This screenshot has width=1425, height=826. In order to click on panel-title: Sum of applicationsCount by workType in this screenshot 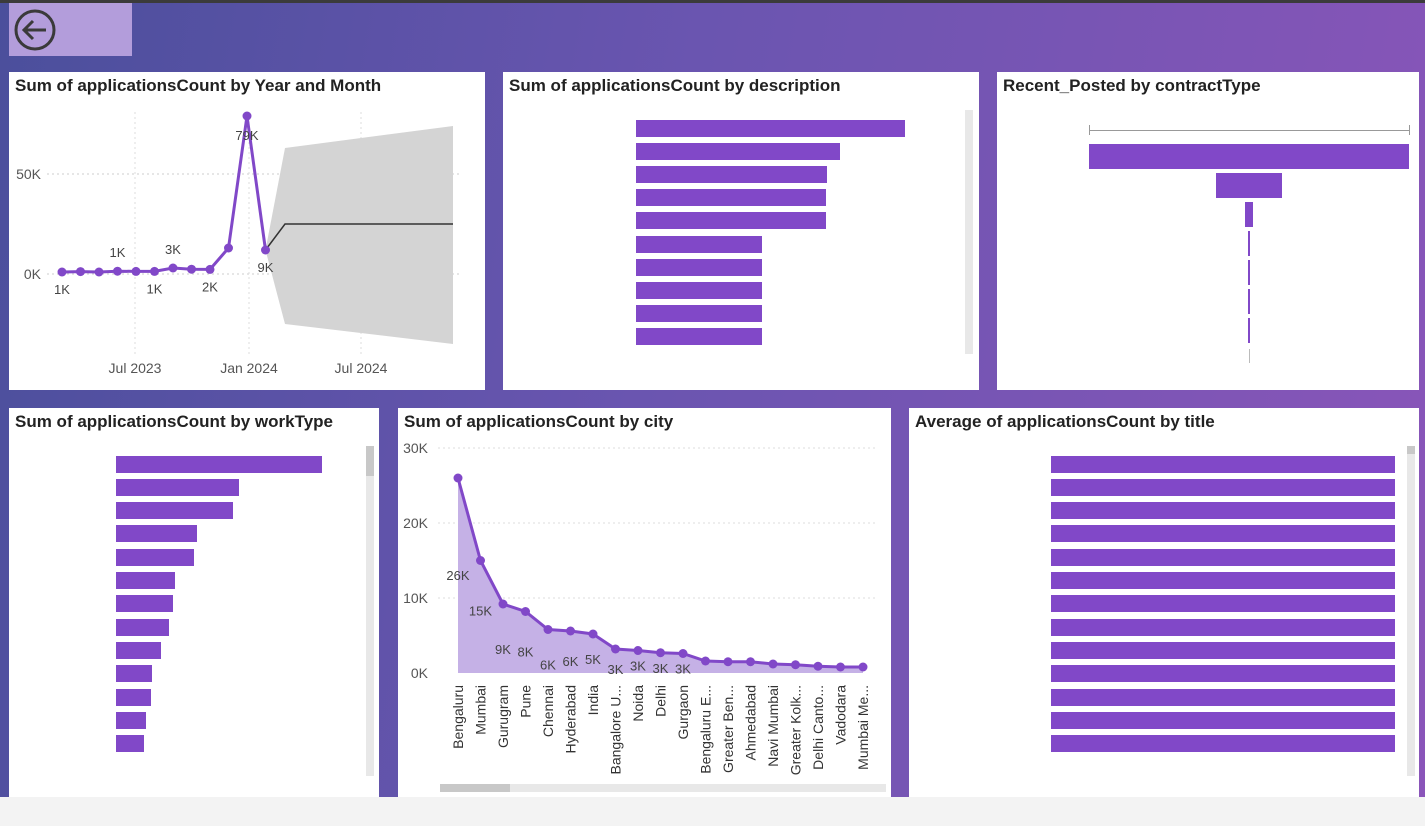, I will do `click(174, 421)`.